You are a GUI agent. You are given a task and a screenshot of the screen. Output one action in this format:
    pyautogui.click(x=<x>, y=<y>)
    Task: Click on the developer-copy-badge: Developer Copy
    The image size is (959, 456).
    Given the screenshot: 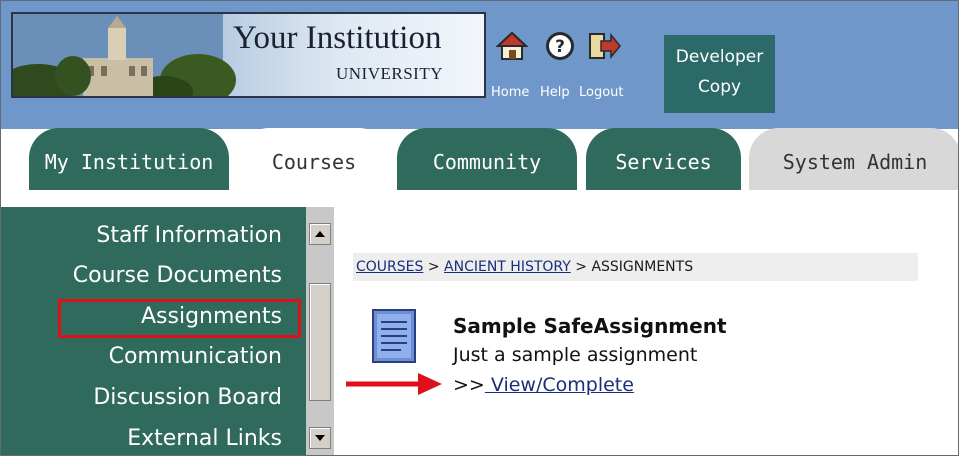 What is the action you would take?
    pyautogui.click(x=719, y=74)
    